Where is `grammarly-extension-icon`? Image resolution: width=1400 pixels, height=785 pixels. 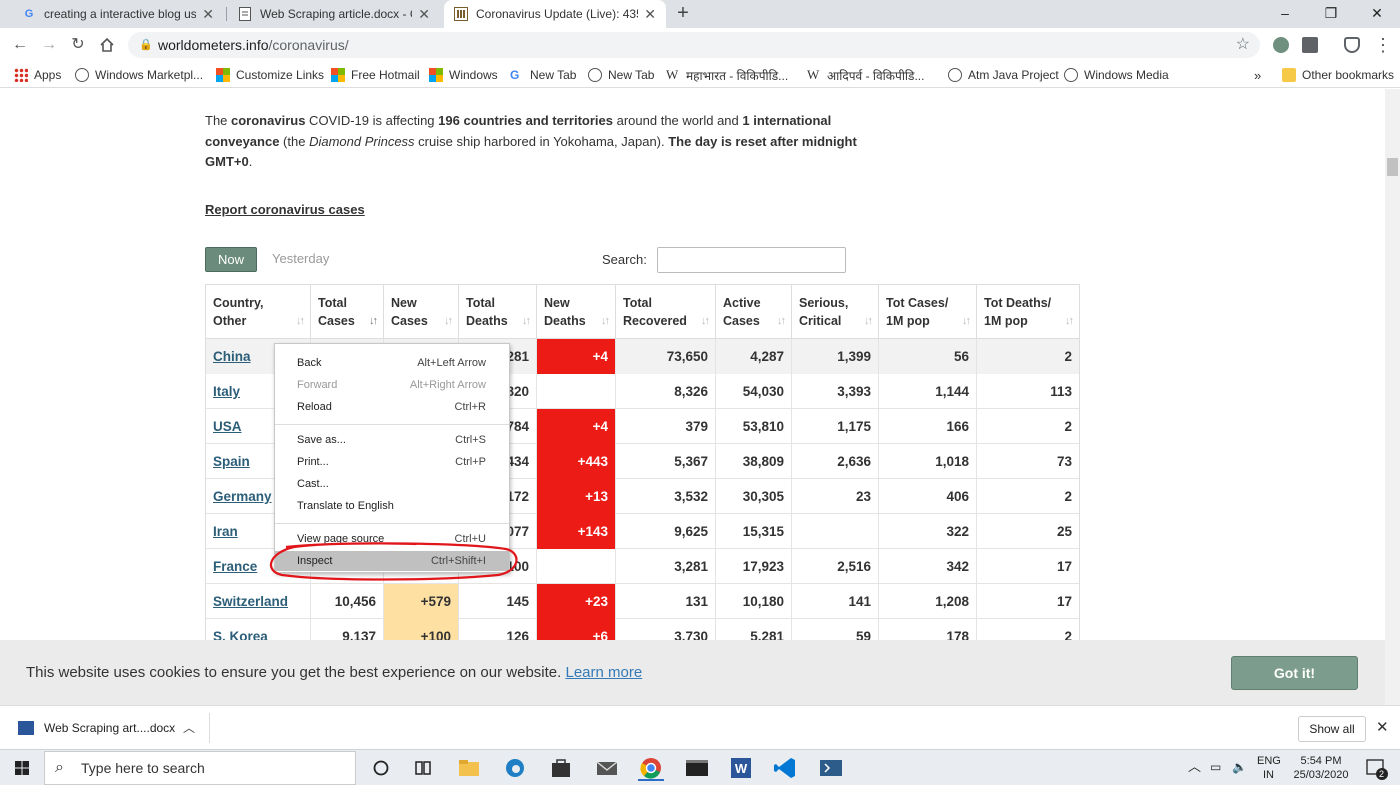
grammarly-extension-icon is located at coordinates (1281, 45).